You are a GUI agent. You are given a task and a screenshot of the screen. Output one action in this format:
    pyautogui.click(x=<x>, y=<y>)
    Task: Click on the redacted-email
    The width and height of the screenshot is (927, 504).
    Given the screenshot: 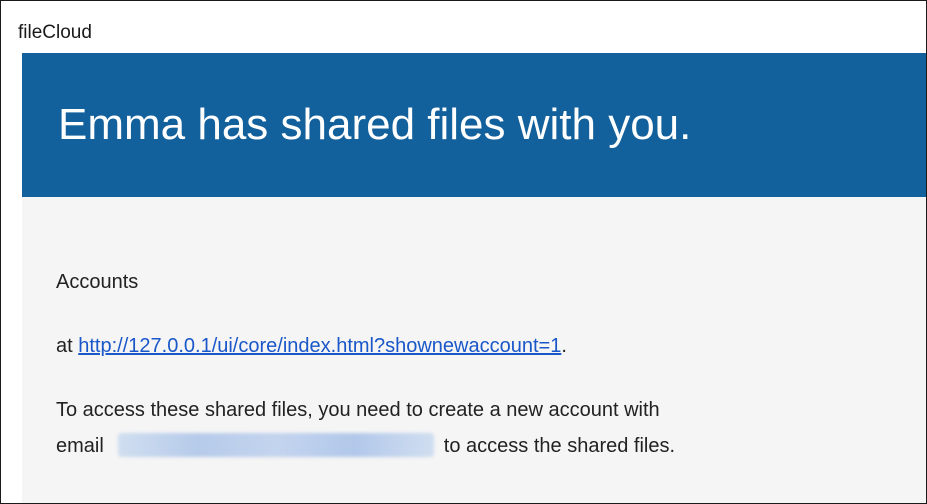 What is the action you would take?
    pyautogui.click(x=275, y=445)
    